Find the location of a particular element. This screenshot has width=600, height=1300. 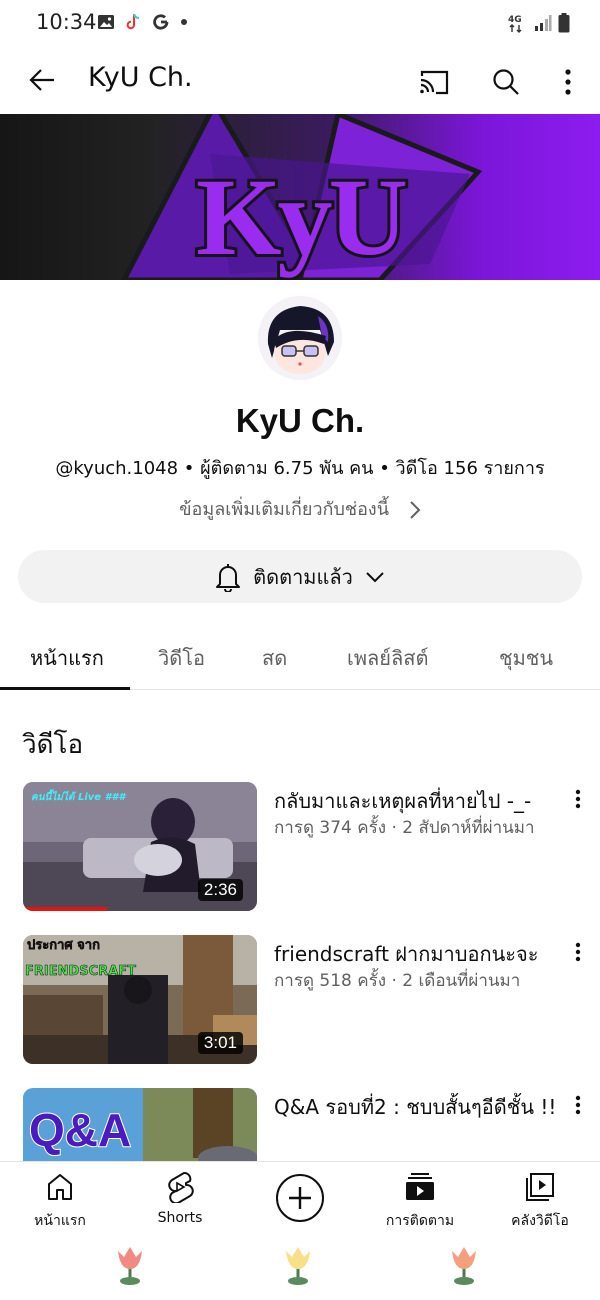

banner-logo-text: KyU is located at coordinates (301, 217).